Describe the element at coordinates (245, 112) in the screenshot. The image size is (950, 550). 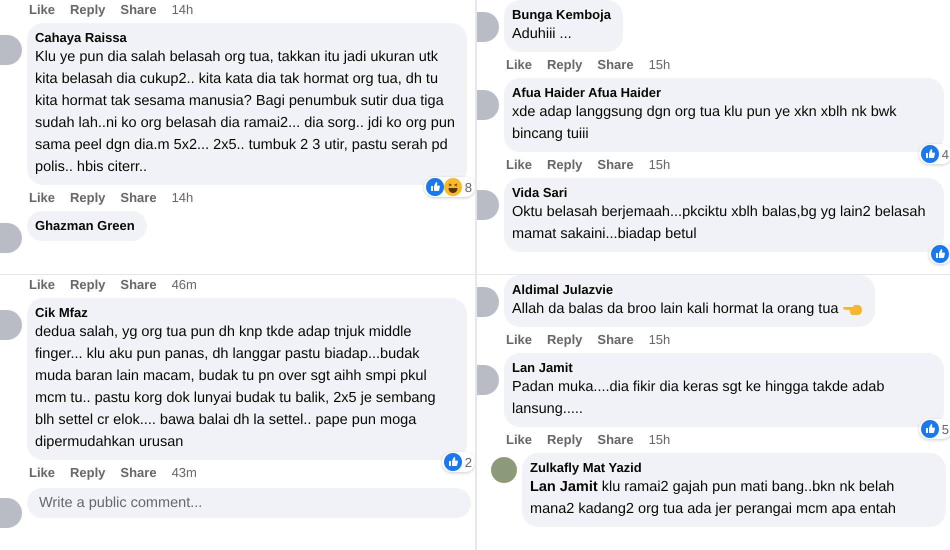
I see `comment-text: Klu ye pun dia salah belasah org tua, takkan itu jadi ukuran utk kita belasah dia cukup2.. kita kata dia tak hormat org tua, dh tu kita hormat tak sesama manusia? Bagi penumbuk sutir dua tiga sudah lah..ni ko org belasah dia ramai2... dia sorg.. jdi ko org pun sama peel dgn dia.m 5x2... 2x5.. tumbuk 2 3 utir, pastu serah pd polis.. hbis citerr..` at that location.